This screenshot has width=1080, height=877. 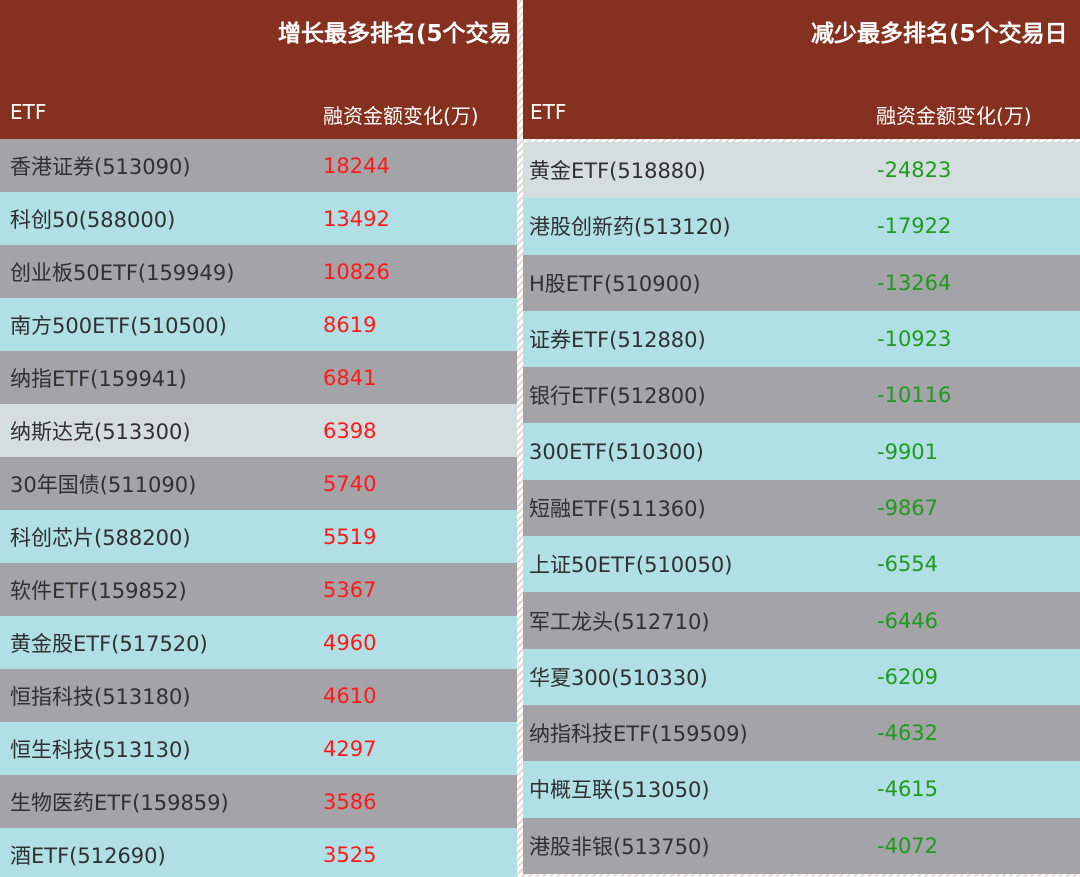 I want to click on table-row: 科创50(588000) 13492, so click(x=258, y=218).